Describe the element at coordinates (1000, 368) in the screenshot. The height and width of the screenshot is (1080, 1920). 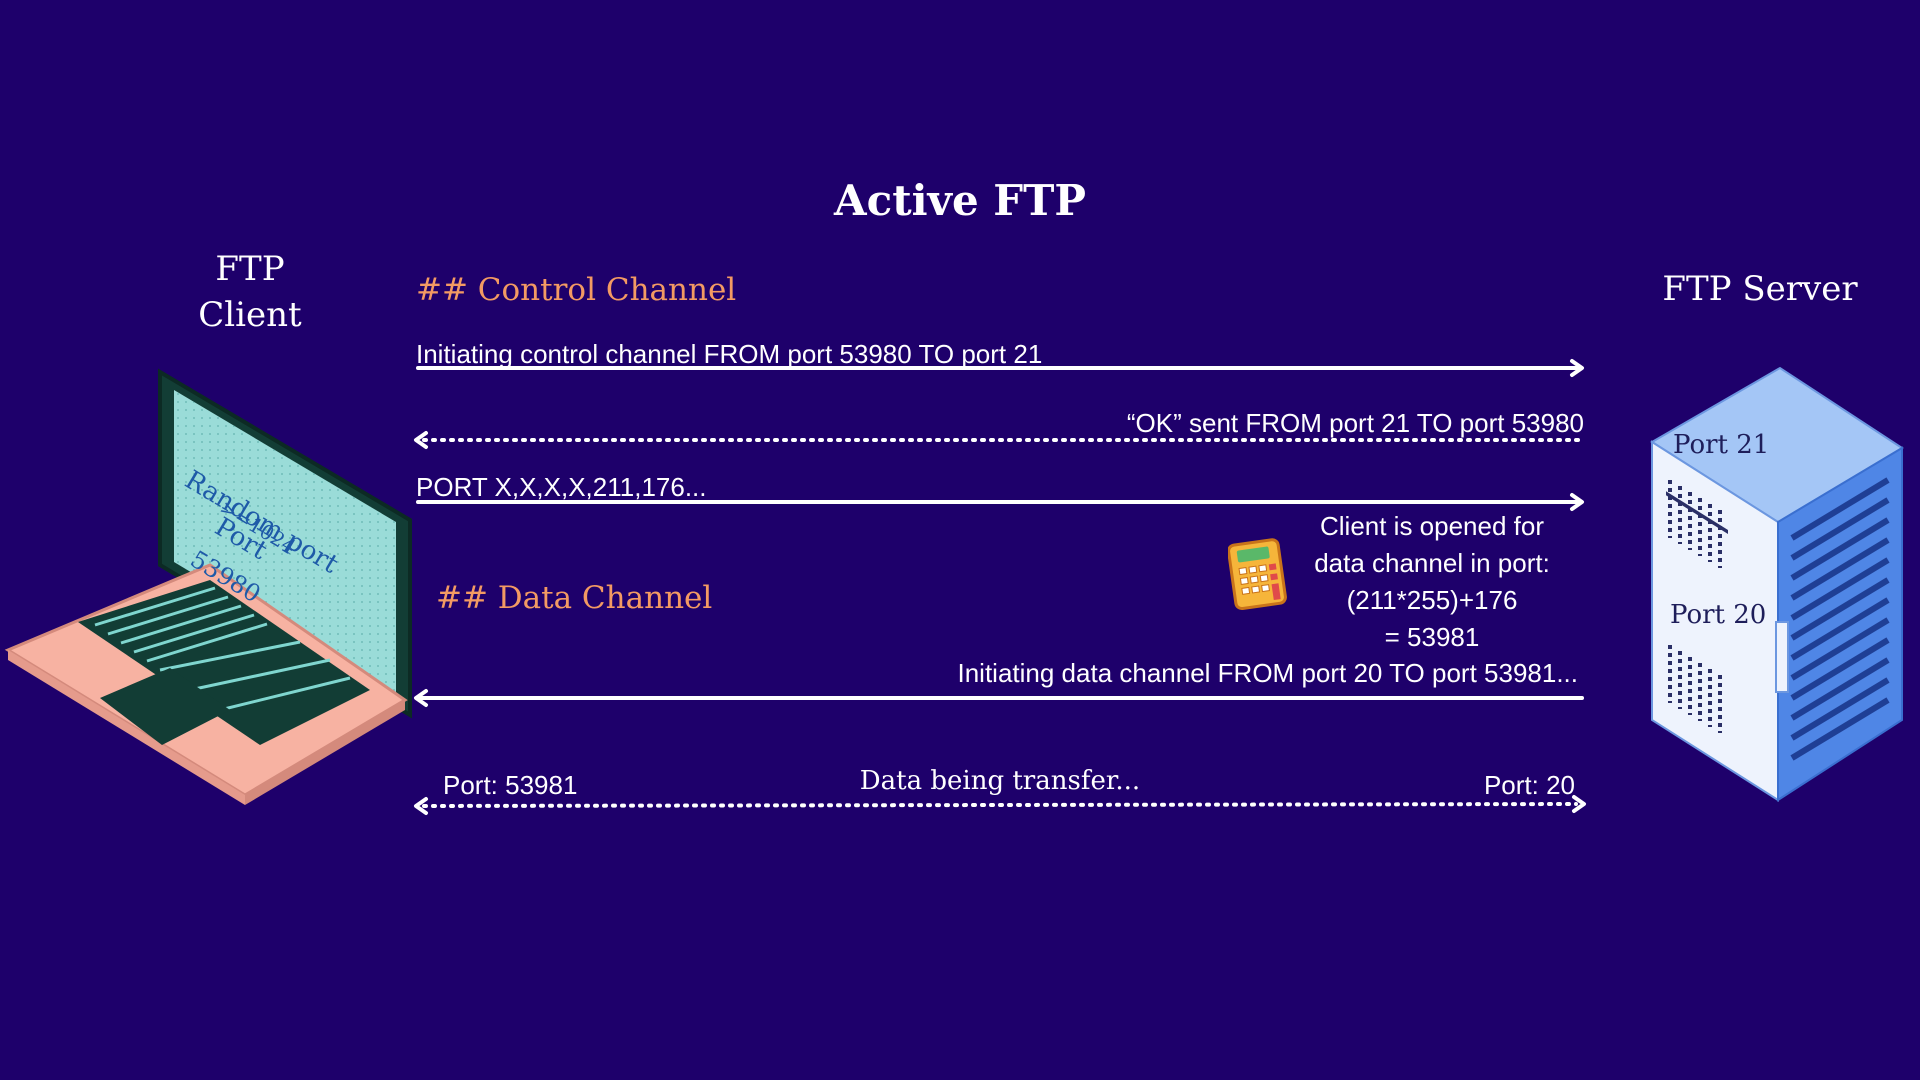
I see `arrow-initiate-control` at that location.